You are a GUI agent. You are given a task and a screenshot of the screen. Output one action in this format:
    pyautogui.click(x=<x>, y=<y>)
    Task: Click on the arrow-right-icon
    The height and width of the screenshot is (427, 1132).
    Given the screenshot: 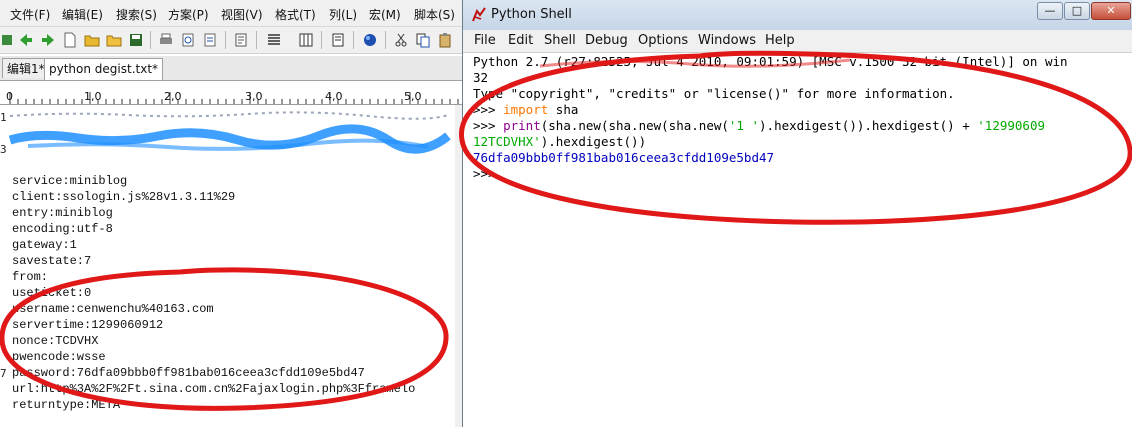 What is the action you would take?
    pyautogui.click(x=48, y=40)
    